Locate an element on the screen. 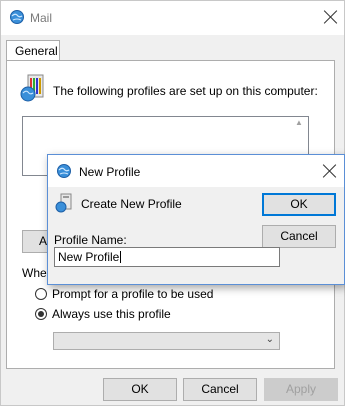  dialog-cancel-button: Cancel is located at coordinates (299, 236).